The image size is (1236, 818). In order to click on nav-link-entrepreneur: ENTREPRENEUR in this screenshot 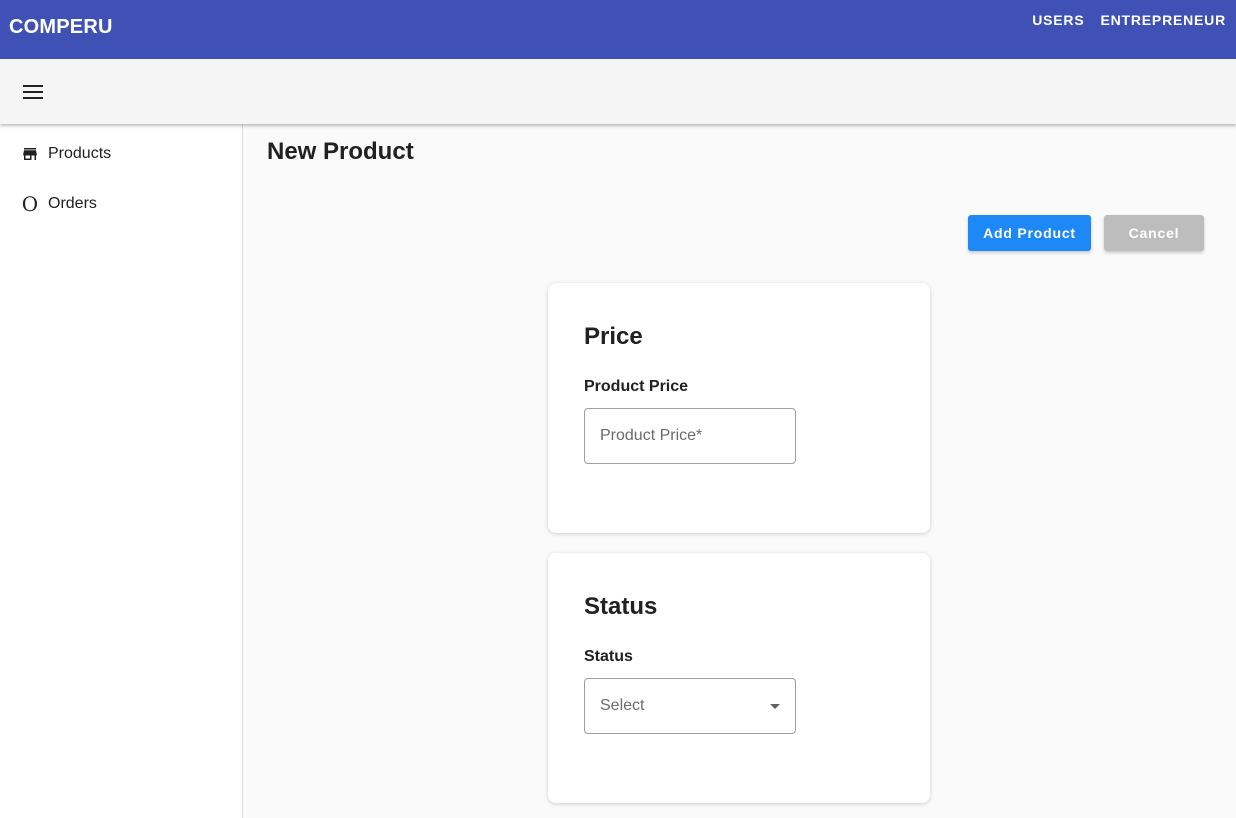, I will do `click(1163, 20)`.